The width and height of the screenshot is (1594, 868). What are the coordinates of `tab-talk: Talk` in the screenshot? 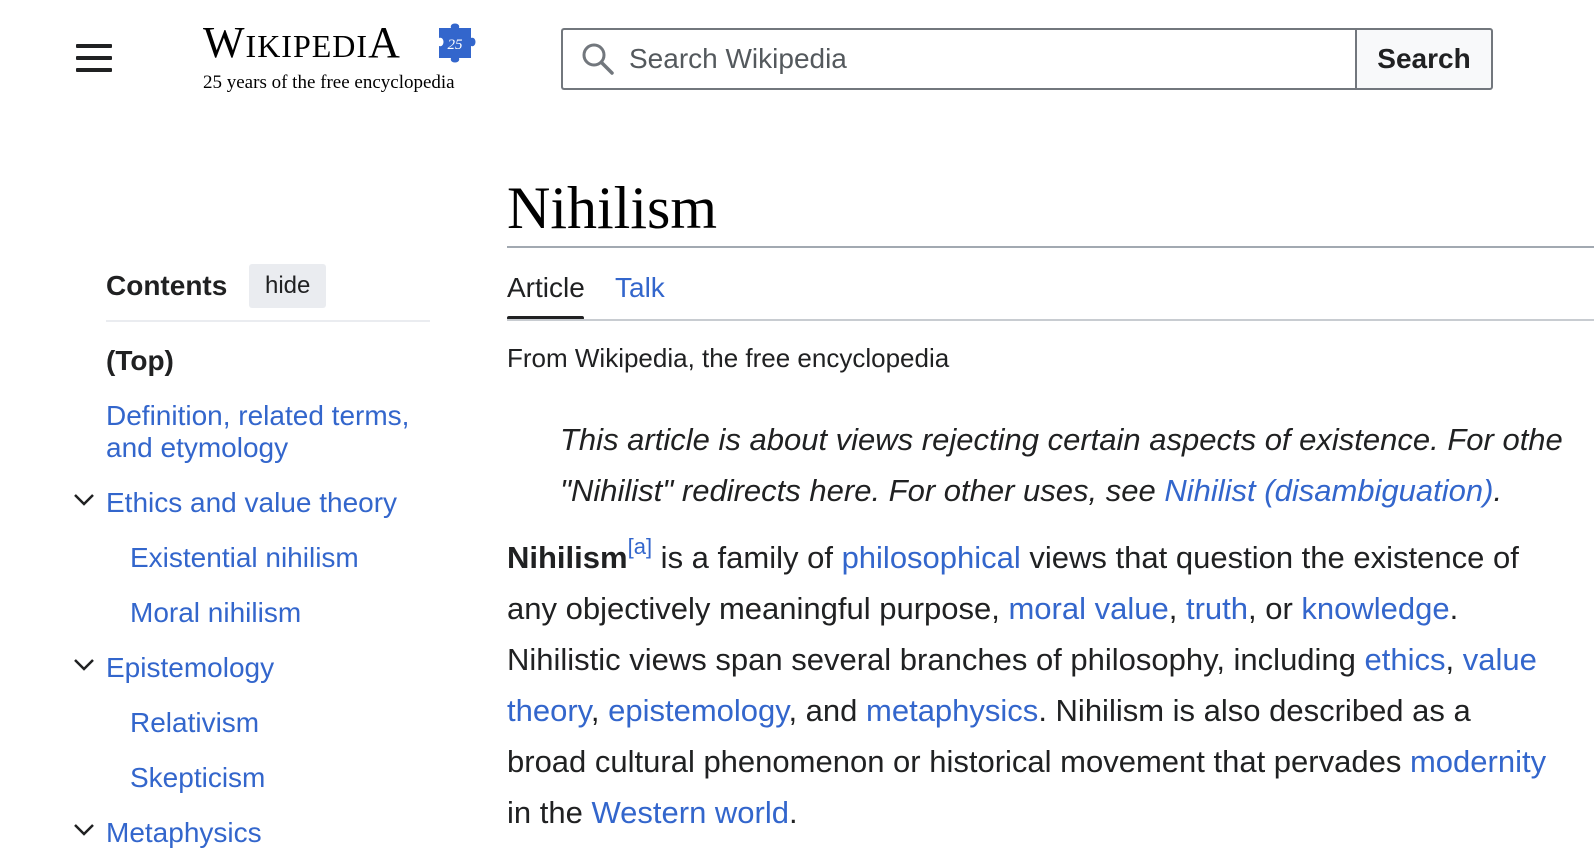 It's located at (640, 288).